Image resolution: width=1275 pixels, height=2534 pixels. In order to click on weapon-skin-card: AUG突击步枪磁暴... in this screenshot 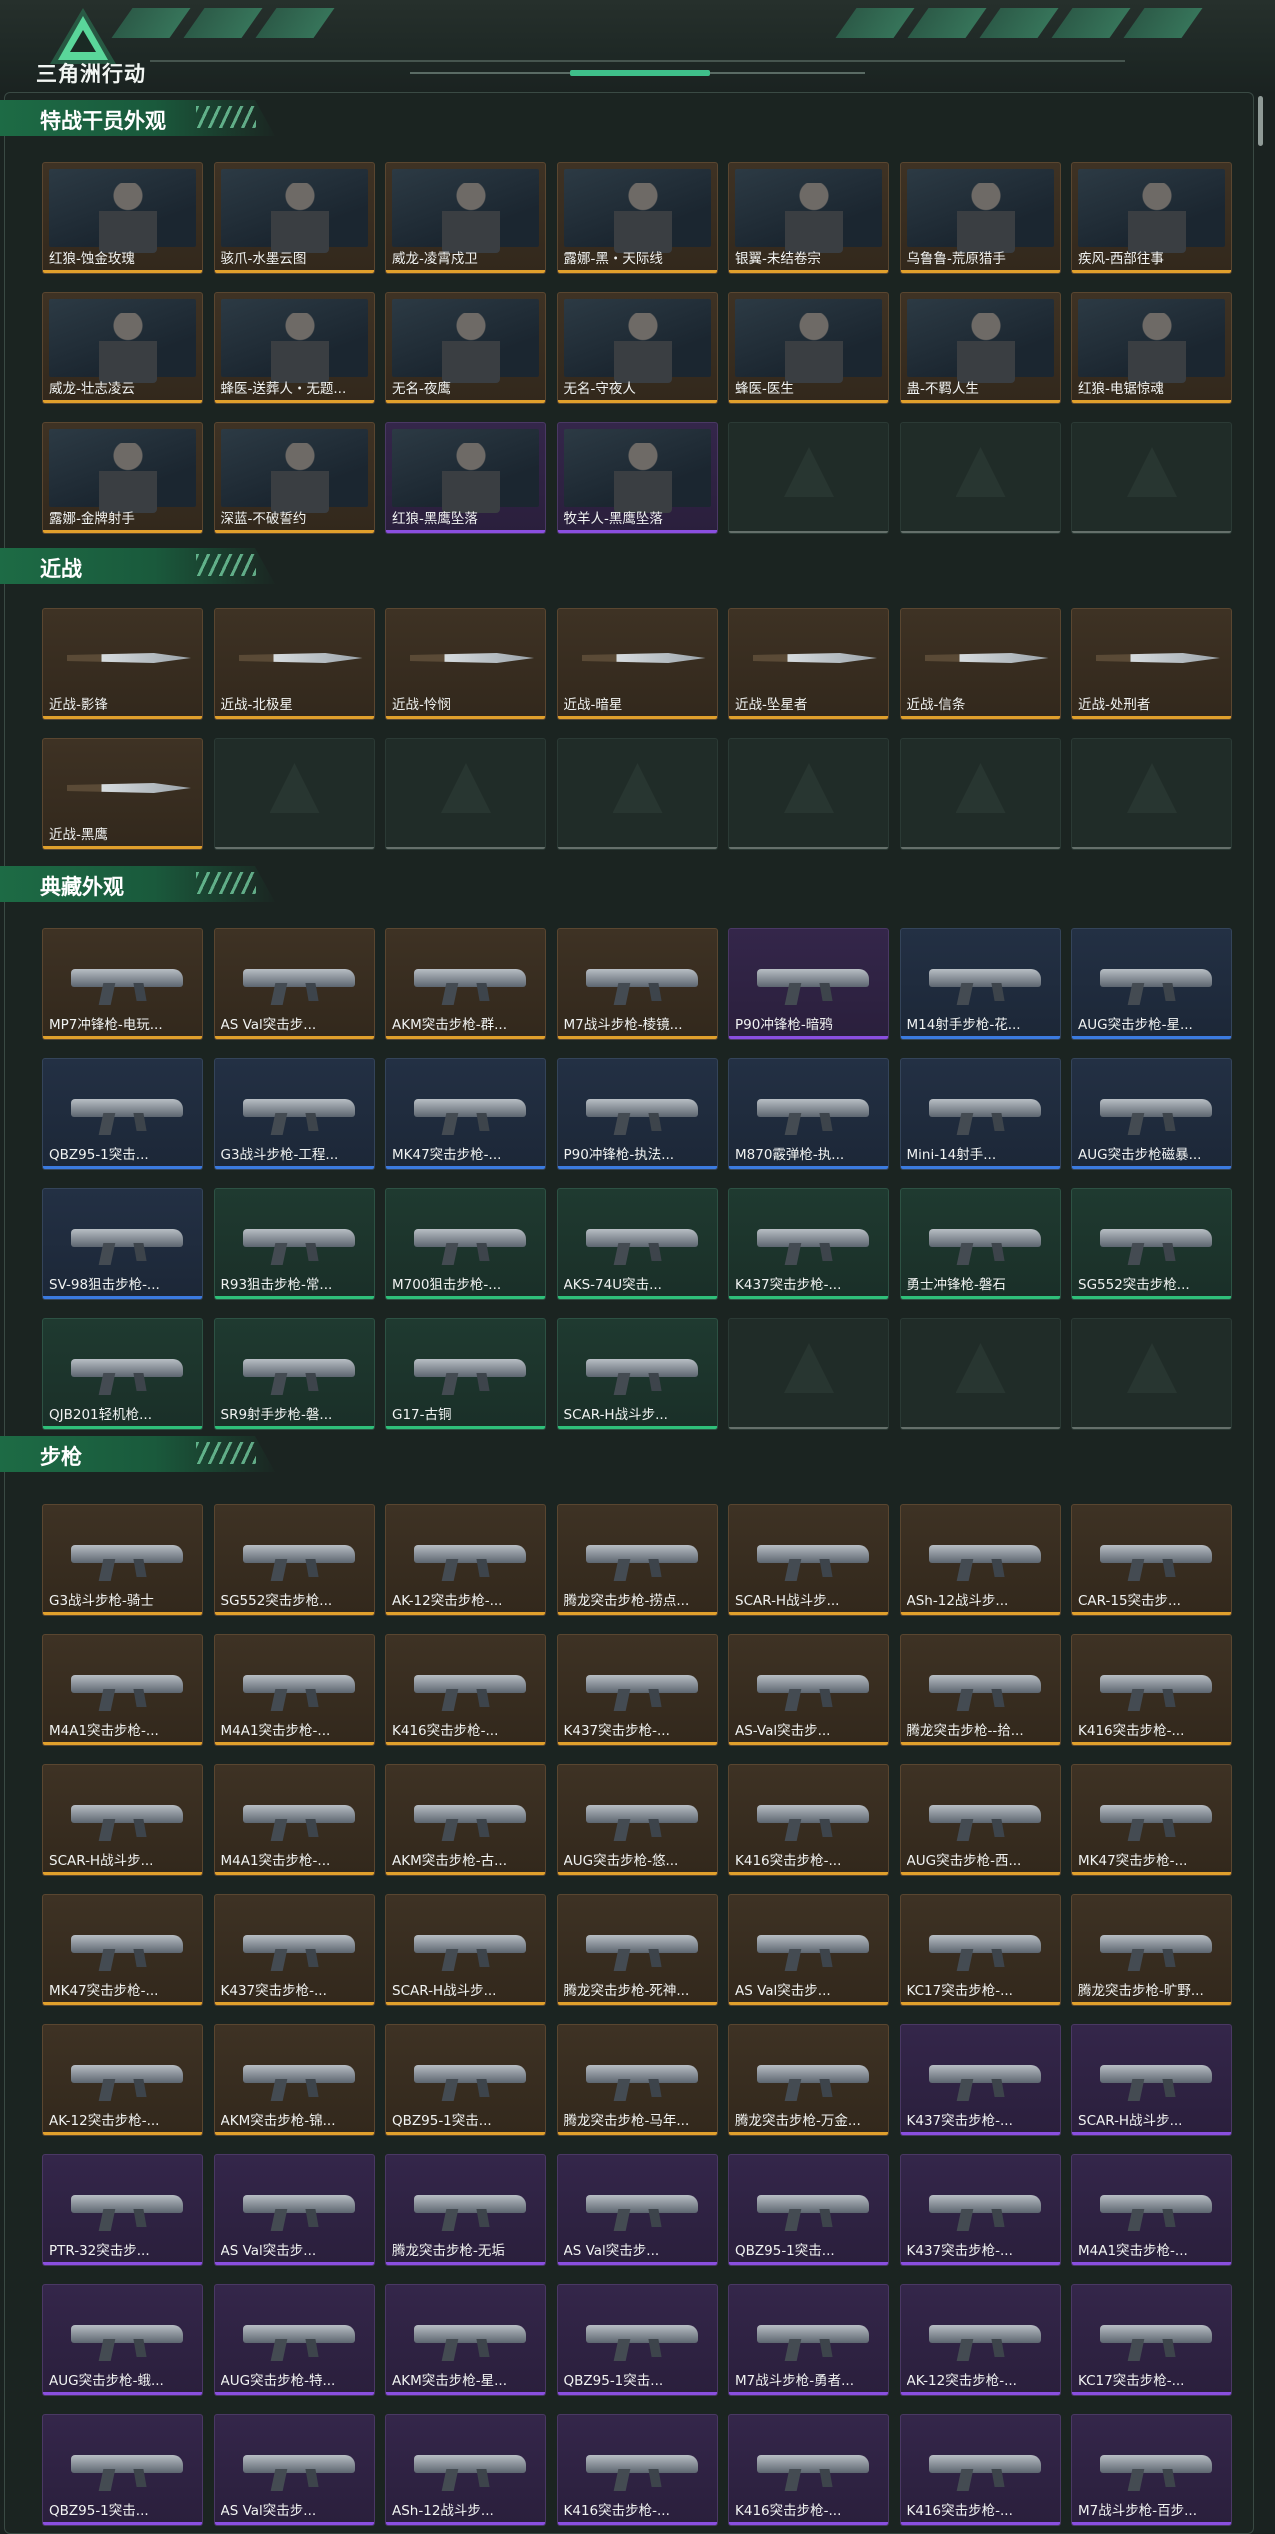, I will do `click(1151, 1114)`.